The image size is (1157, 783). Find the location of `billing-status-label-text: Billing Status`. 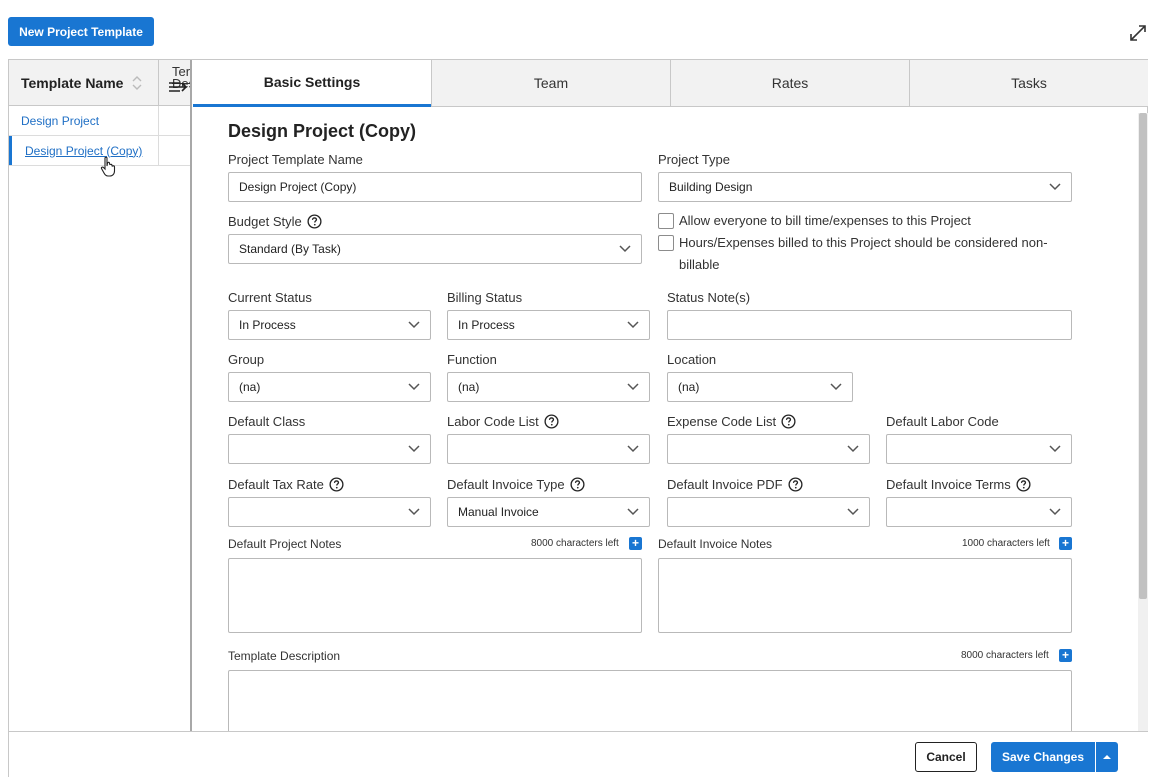

billing-status-label-text: Billing Status is located at coordinates (485, 297).